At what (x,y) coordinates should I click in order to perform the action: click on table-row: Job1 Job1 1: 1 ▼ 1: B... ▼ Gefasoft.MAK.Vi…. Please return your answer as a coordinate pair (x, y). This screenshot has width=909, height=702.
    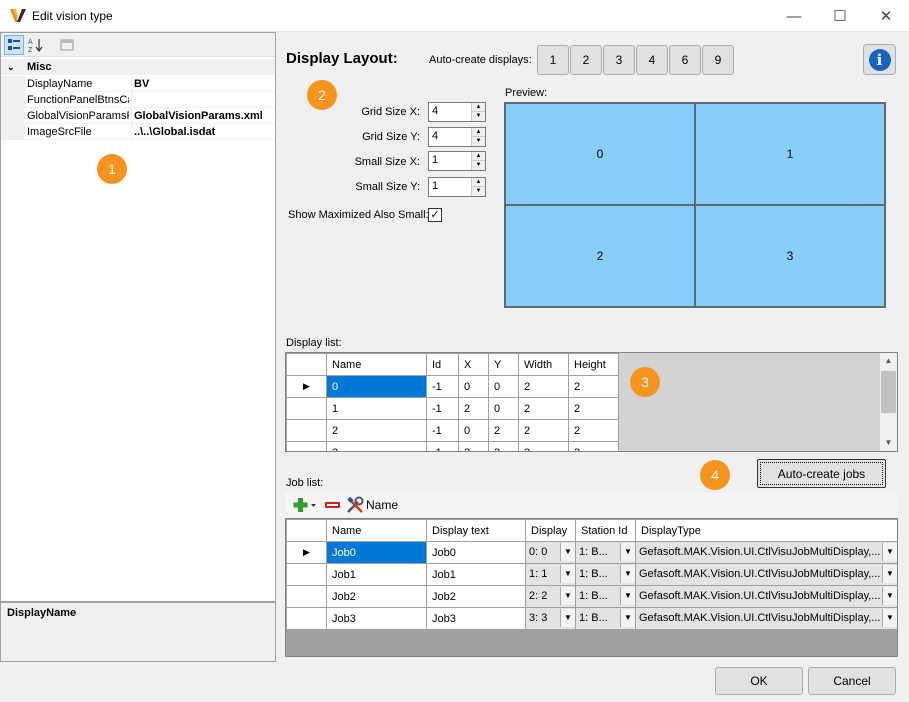
    Looking at the image, I should click on (591, 574).